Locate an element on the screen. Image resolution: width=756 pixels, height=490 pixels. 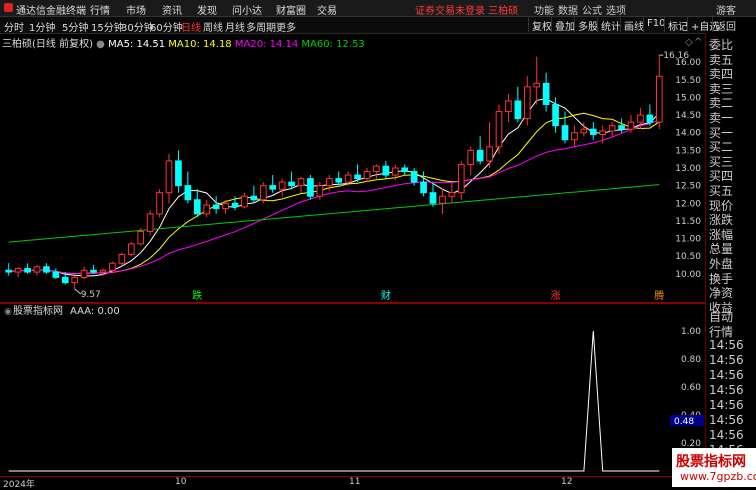
price-tick-label: 14.50 is located at coordinates (688, 116).